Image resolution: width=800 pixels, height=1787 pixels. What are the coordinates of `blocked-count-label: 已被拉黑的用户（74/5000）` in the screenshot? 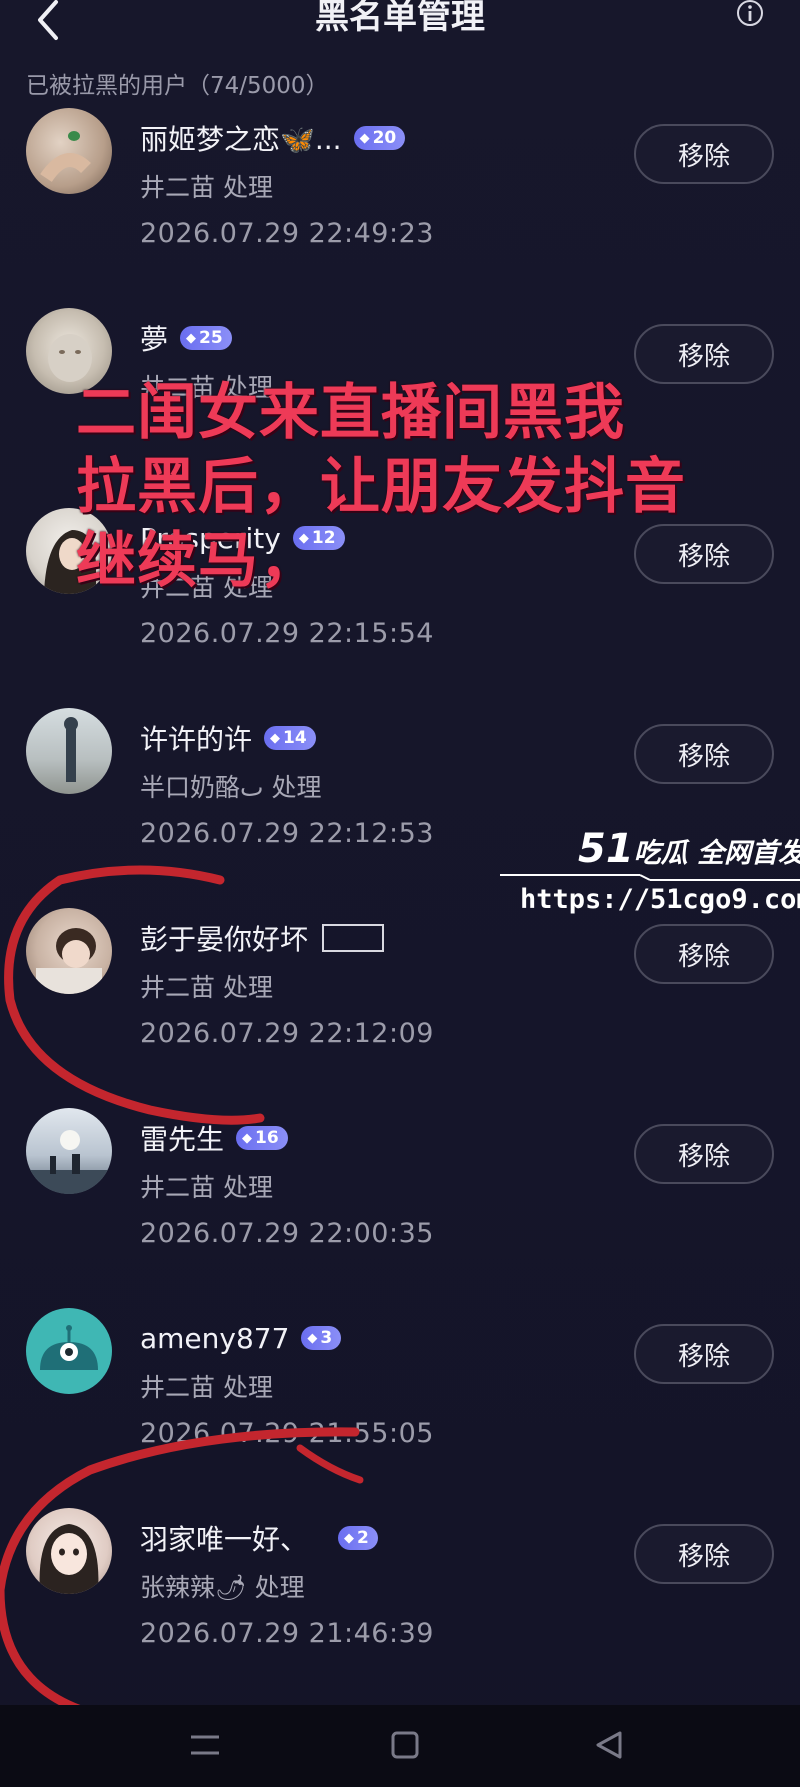 It's located at (177, 86).